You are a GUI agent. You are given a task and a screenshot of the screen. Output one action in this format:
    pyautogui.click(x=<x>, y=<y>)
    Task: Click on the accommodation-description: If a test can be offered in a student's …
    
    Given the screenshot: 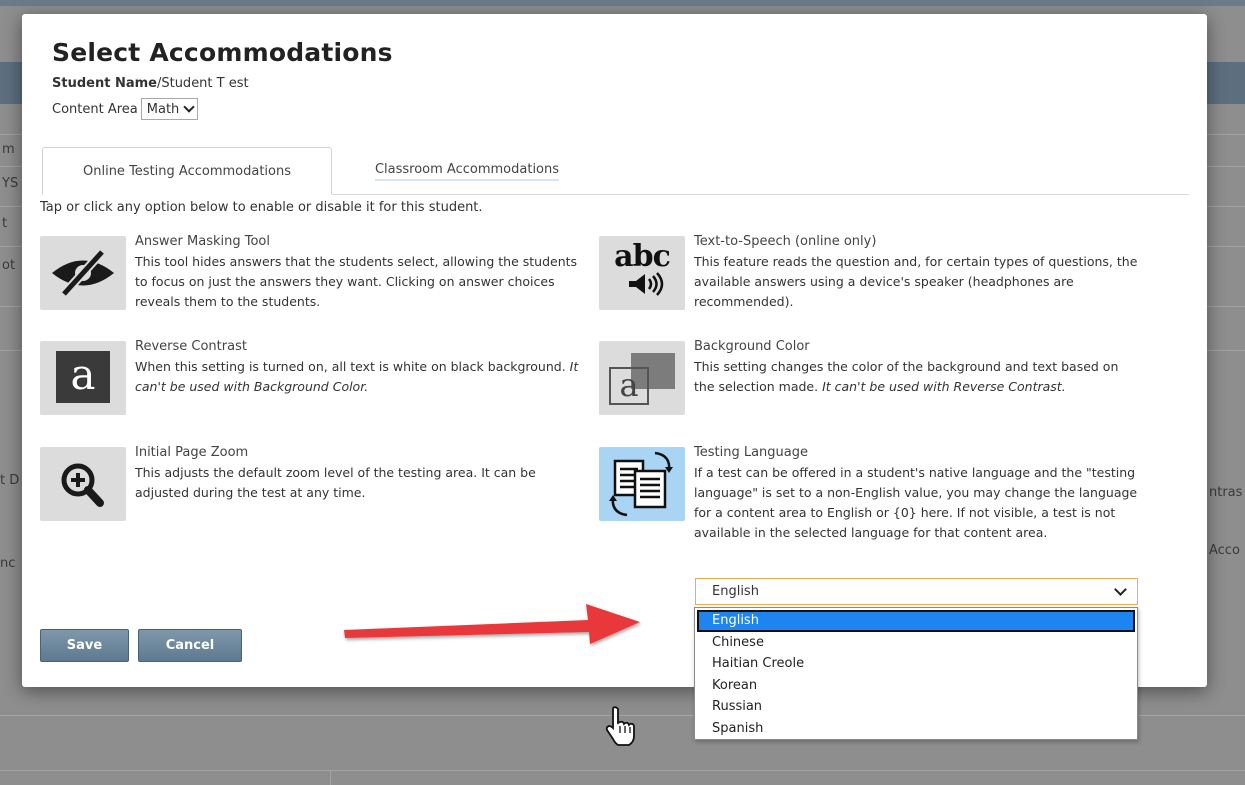 What is the action you would take?
    pyautogui.click(x=916, y=502)
    